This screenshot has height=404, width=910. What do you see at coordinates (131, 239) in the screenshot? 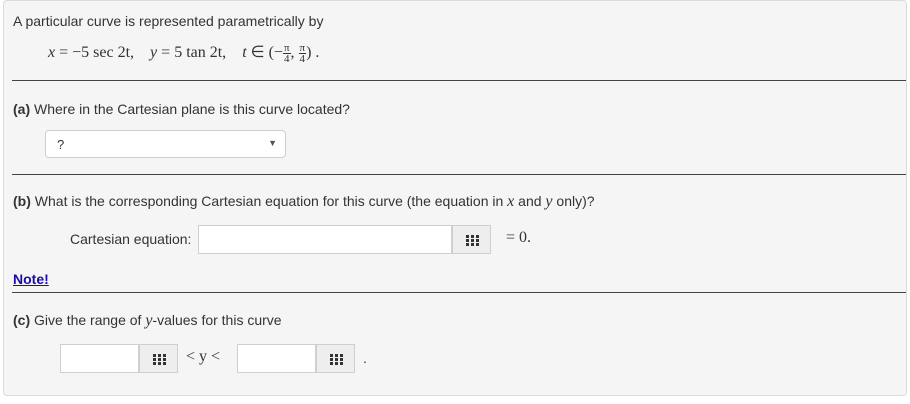
I see `cartesian-equation-label: Cartesian equation:` at bounding box center [131, 239].